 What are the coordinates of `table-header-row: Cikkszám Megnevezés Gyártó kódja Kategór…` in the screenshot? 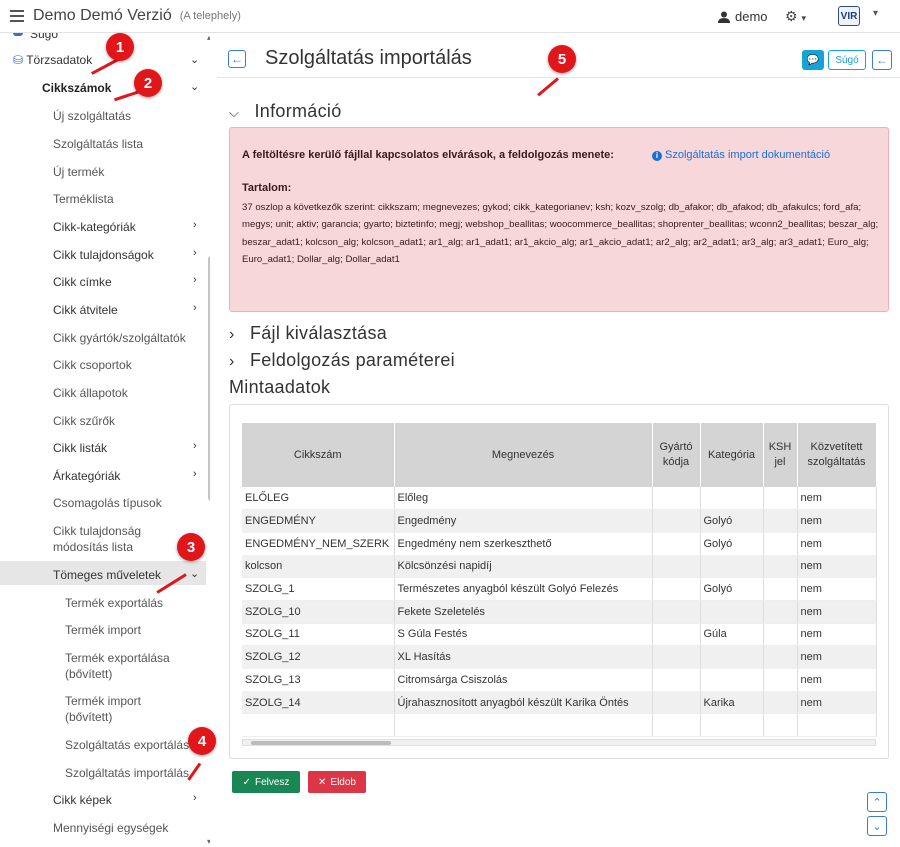 It's located at (559, 455).